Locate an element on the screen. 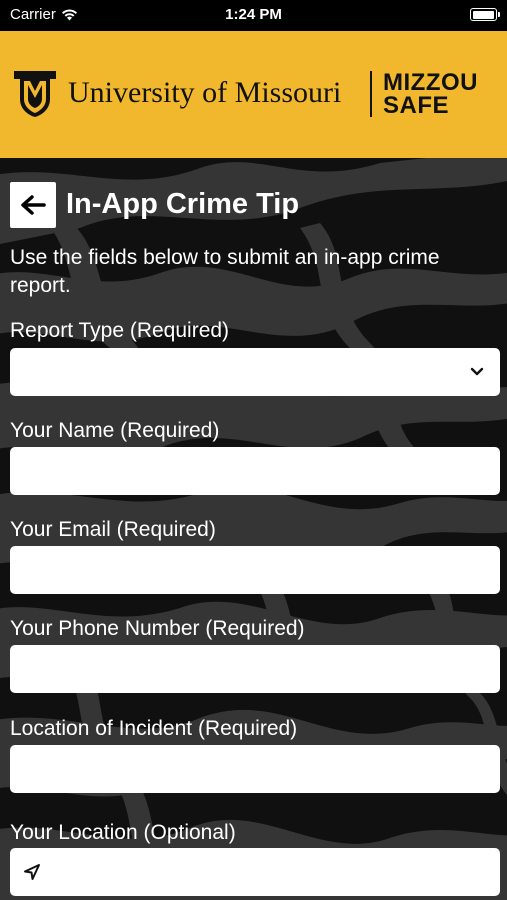  back-button is located at coordinates (33, 205).